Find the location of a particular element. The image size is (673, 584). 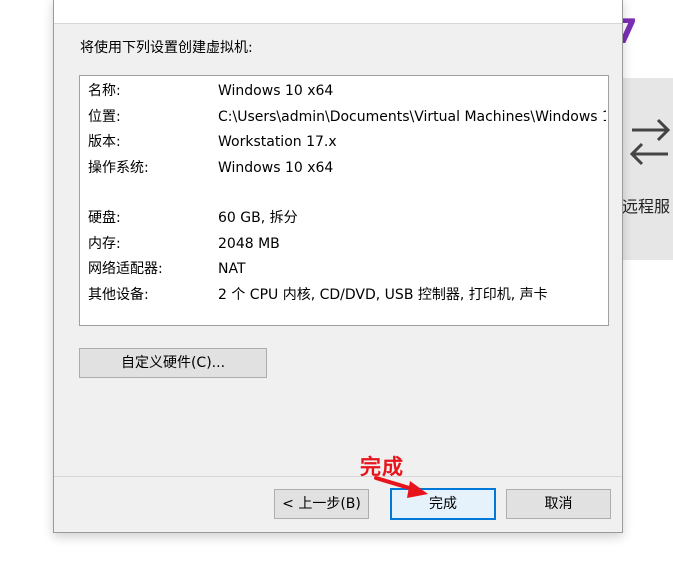

summary-key: 其他设备: is located at coordinates (118, 295).